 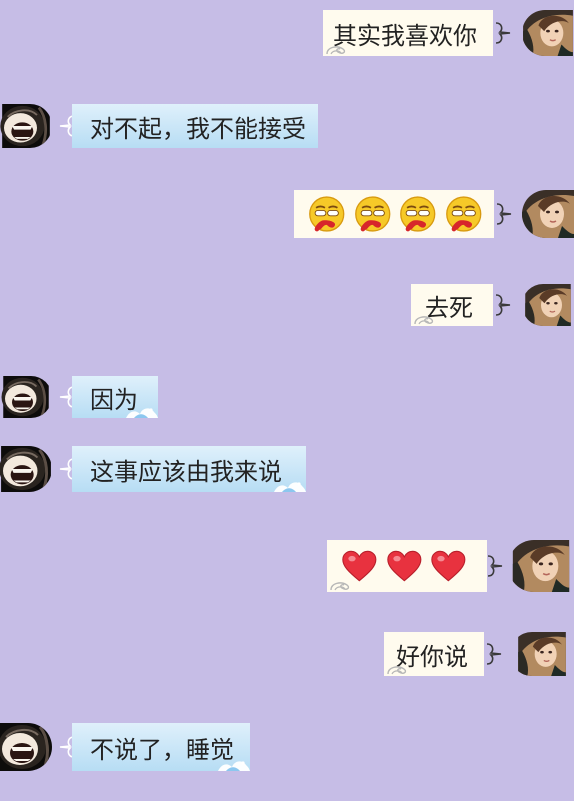 I want to click on message-bubble: 因为, so click(x=115, y=397).